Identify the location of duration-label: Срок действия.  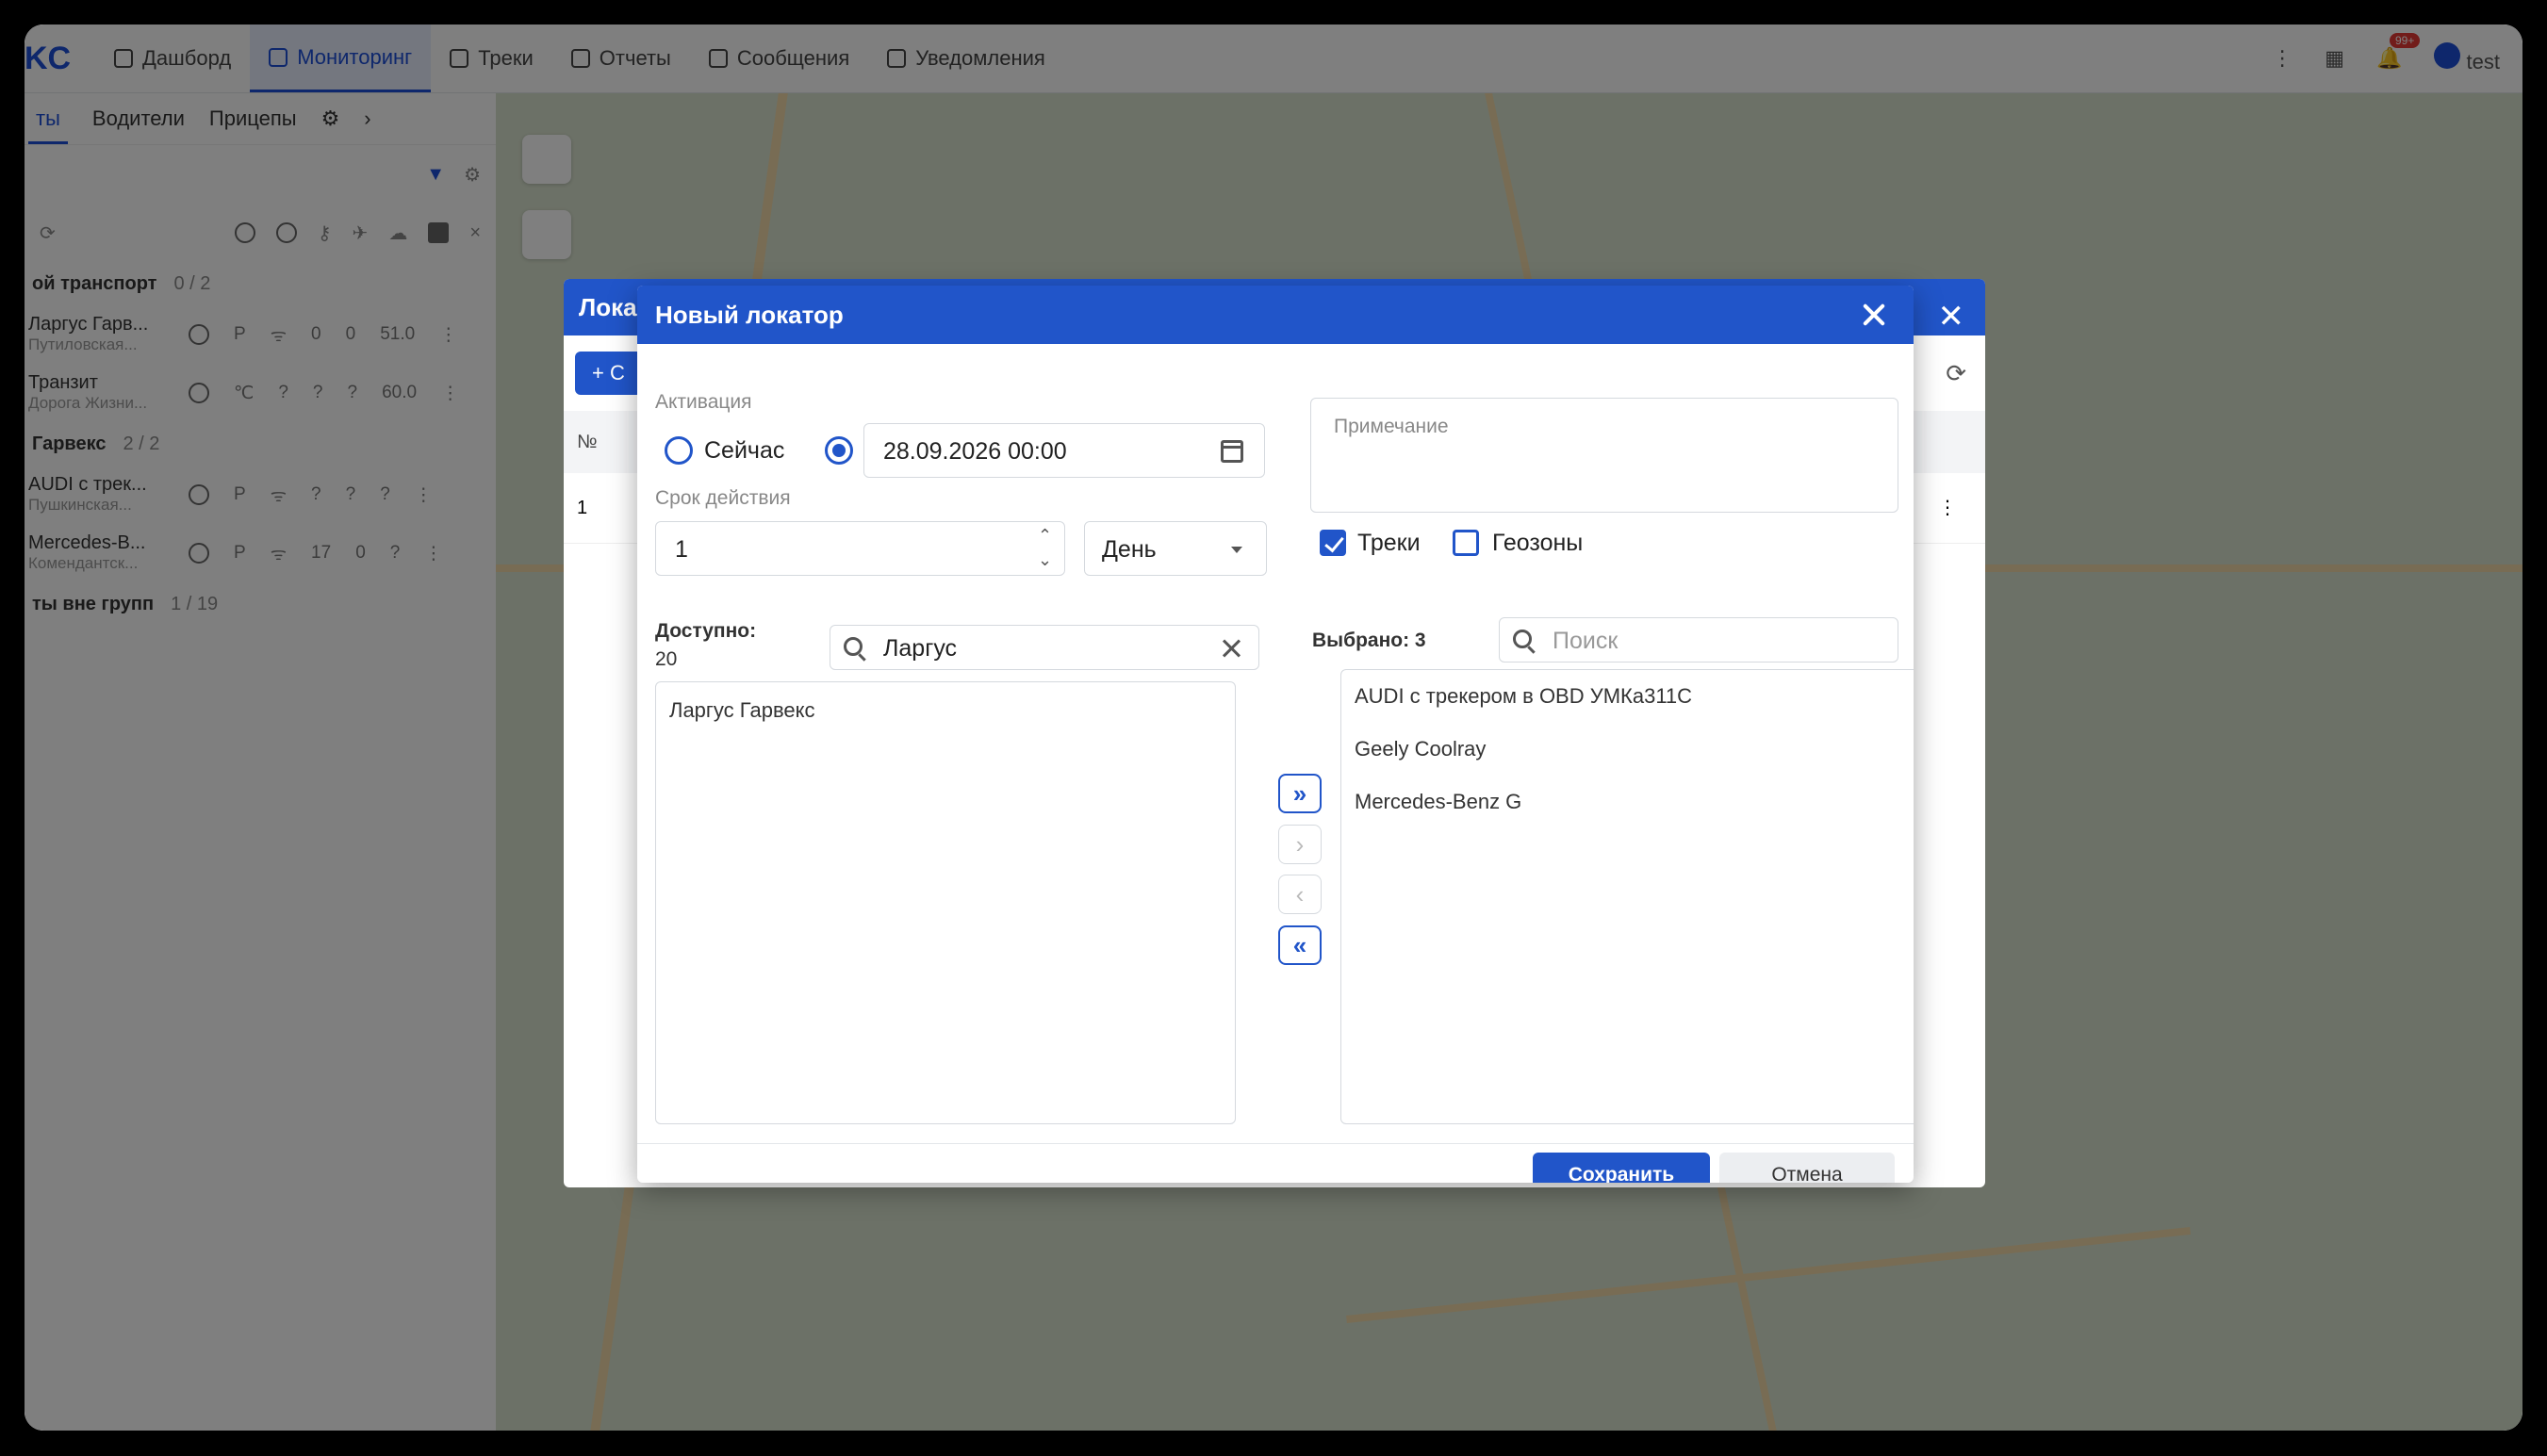
(723, 498).